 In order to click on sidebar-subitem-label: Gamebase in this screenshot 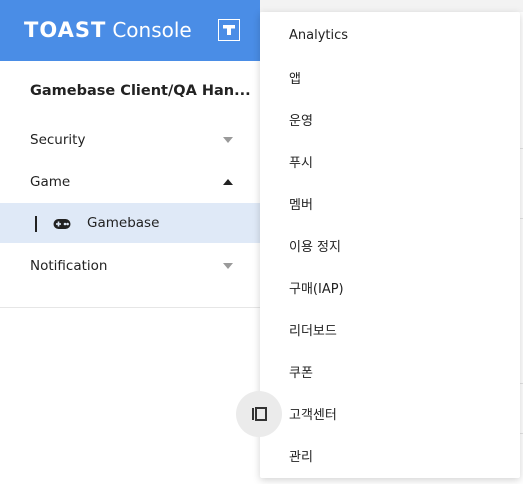, I will do `click(123, 223)`.